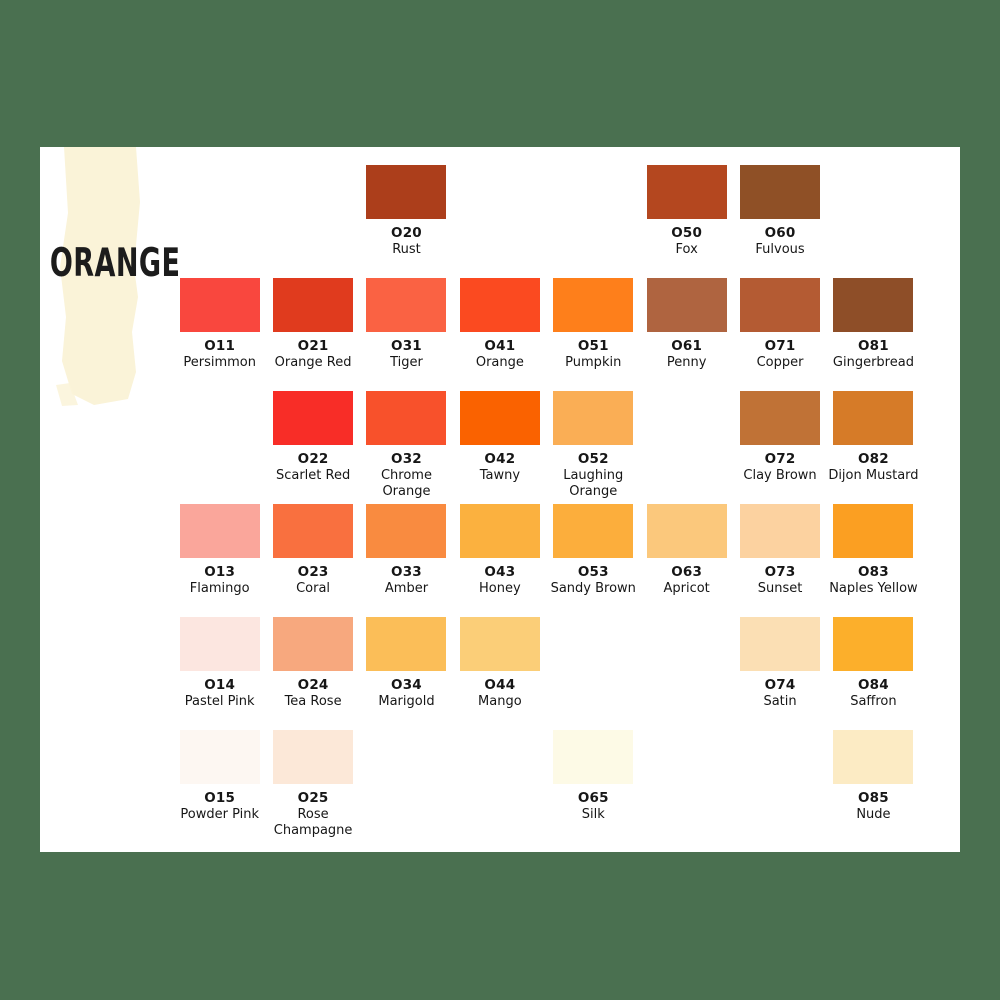 Image resolution: width=1000 pixels, height=1000 pixels. I want to click on swatch-name: Rust, so click(406, 249).